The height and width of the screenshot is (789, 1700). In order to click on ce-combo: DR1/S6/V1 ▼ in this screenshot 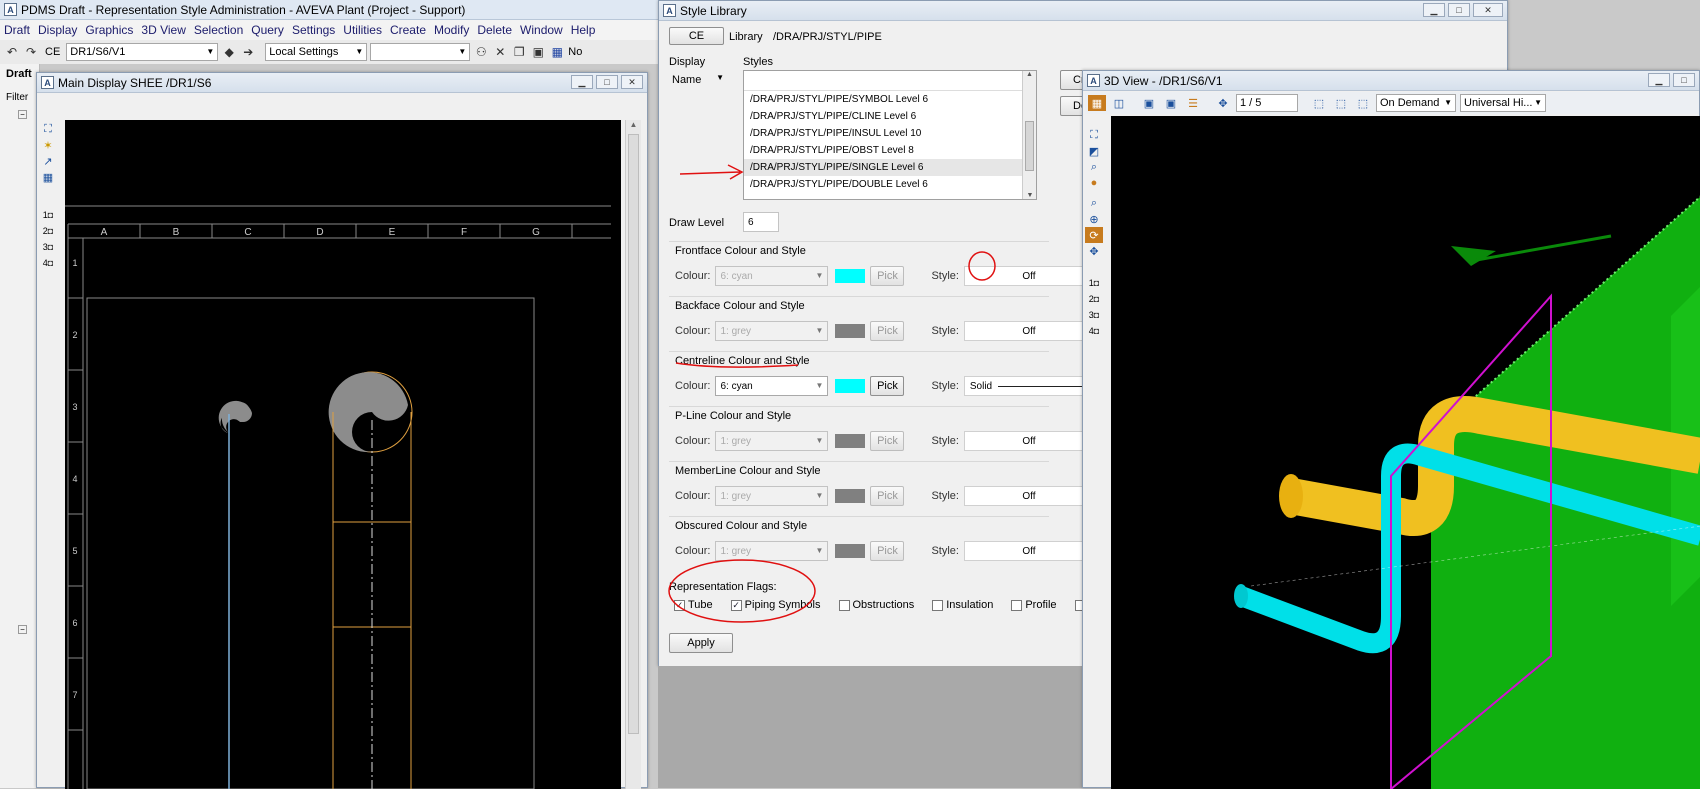, I will do `click(142, 52)`.